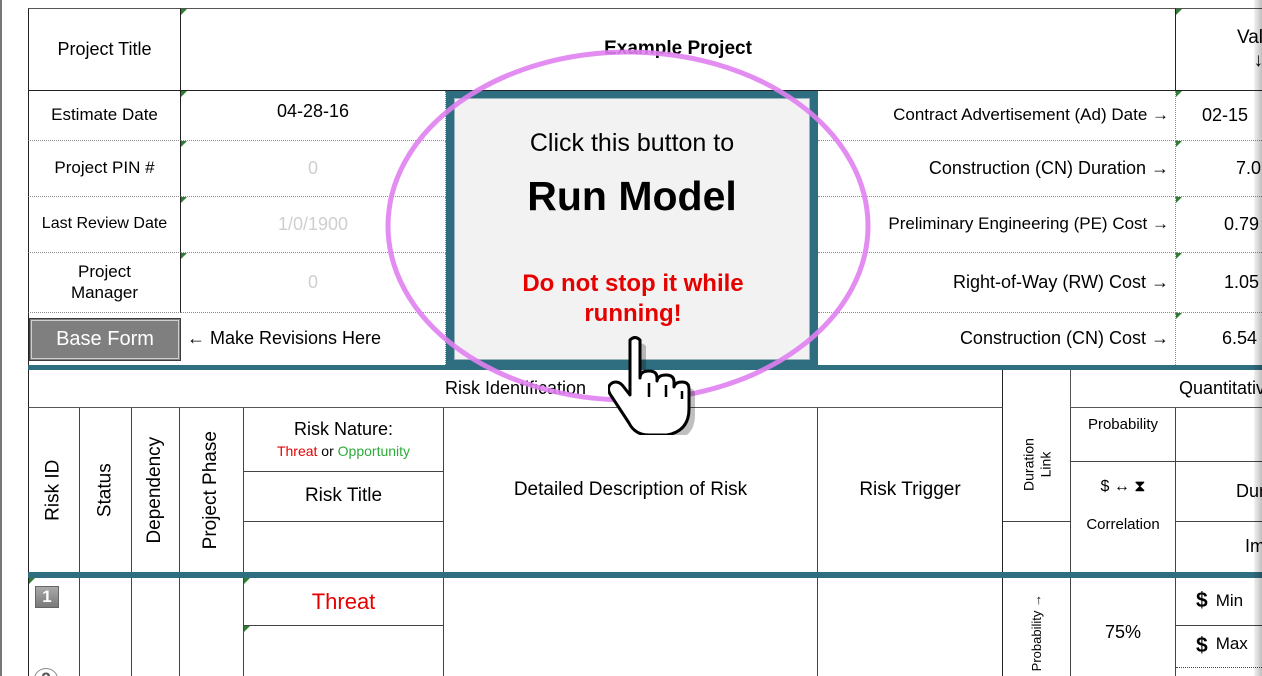 This screenshot has width=1262, height=676. What do you see at coordinates (1219, 667) in the screenshot?
I see `row1-max-divider` at bounding box center [1219, 667].